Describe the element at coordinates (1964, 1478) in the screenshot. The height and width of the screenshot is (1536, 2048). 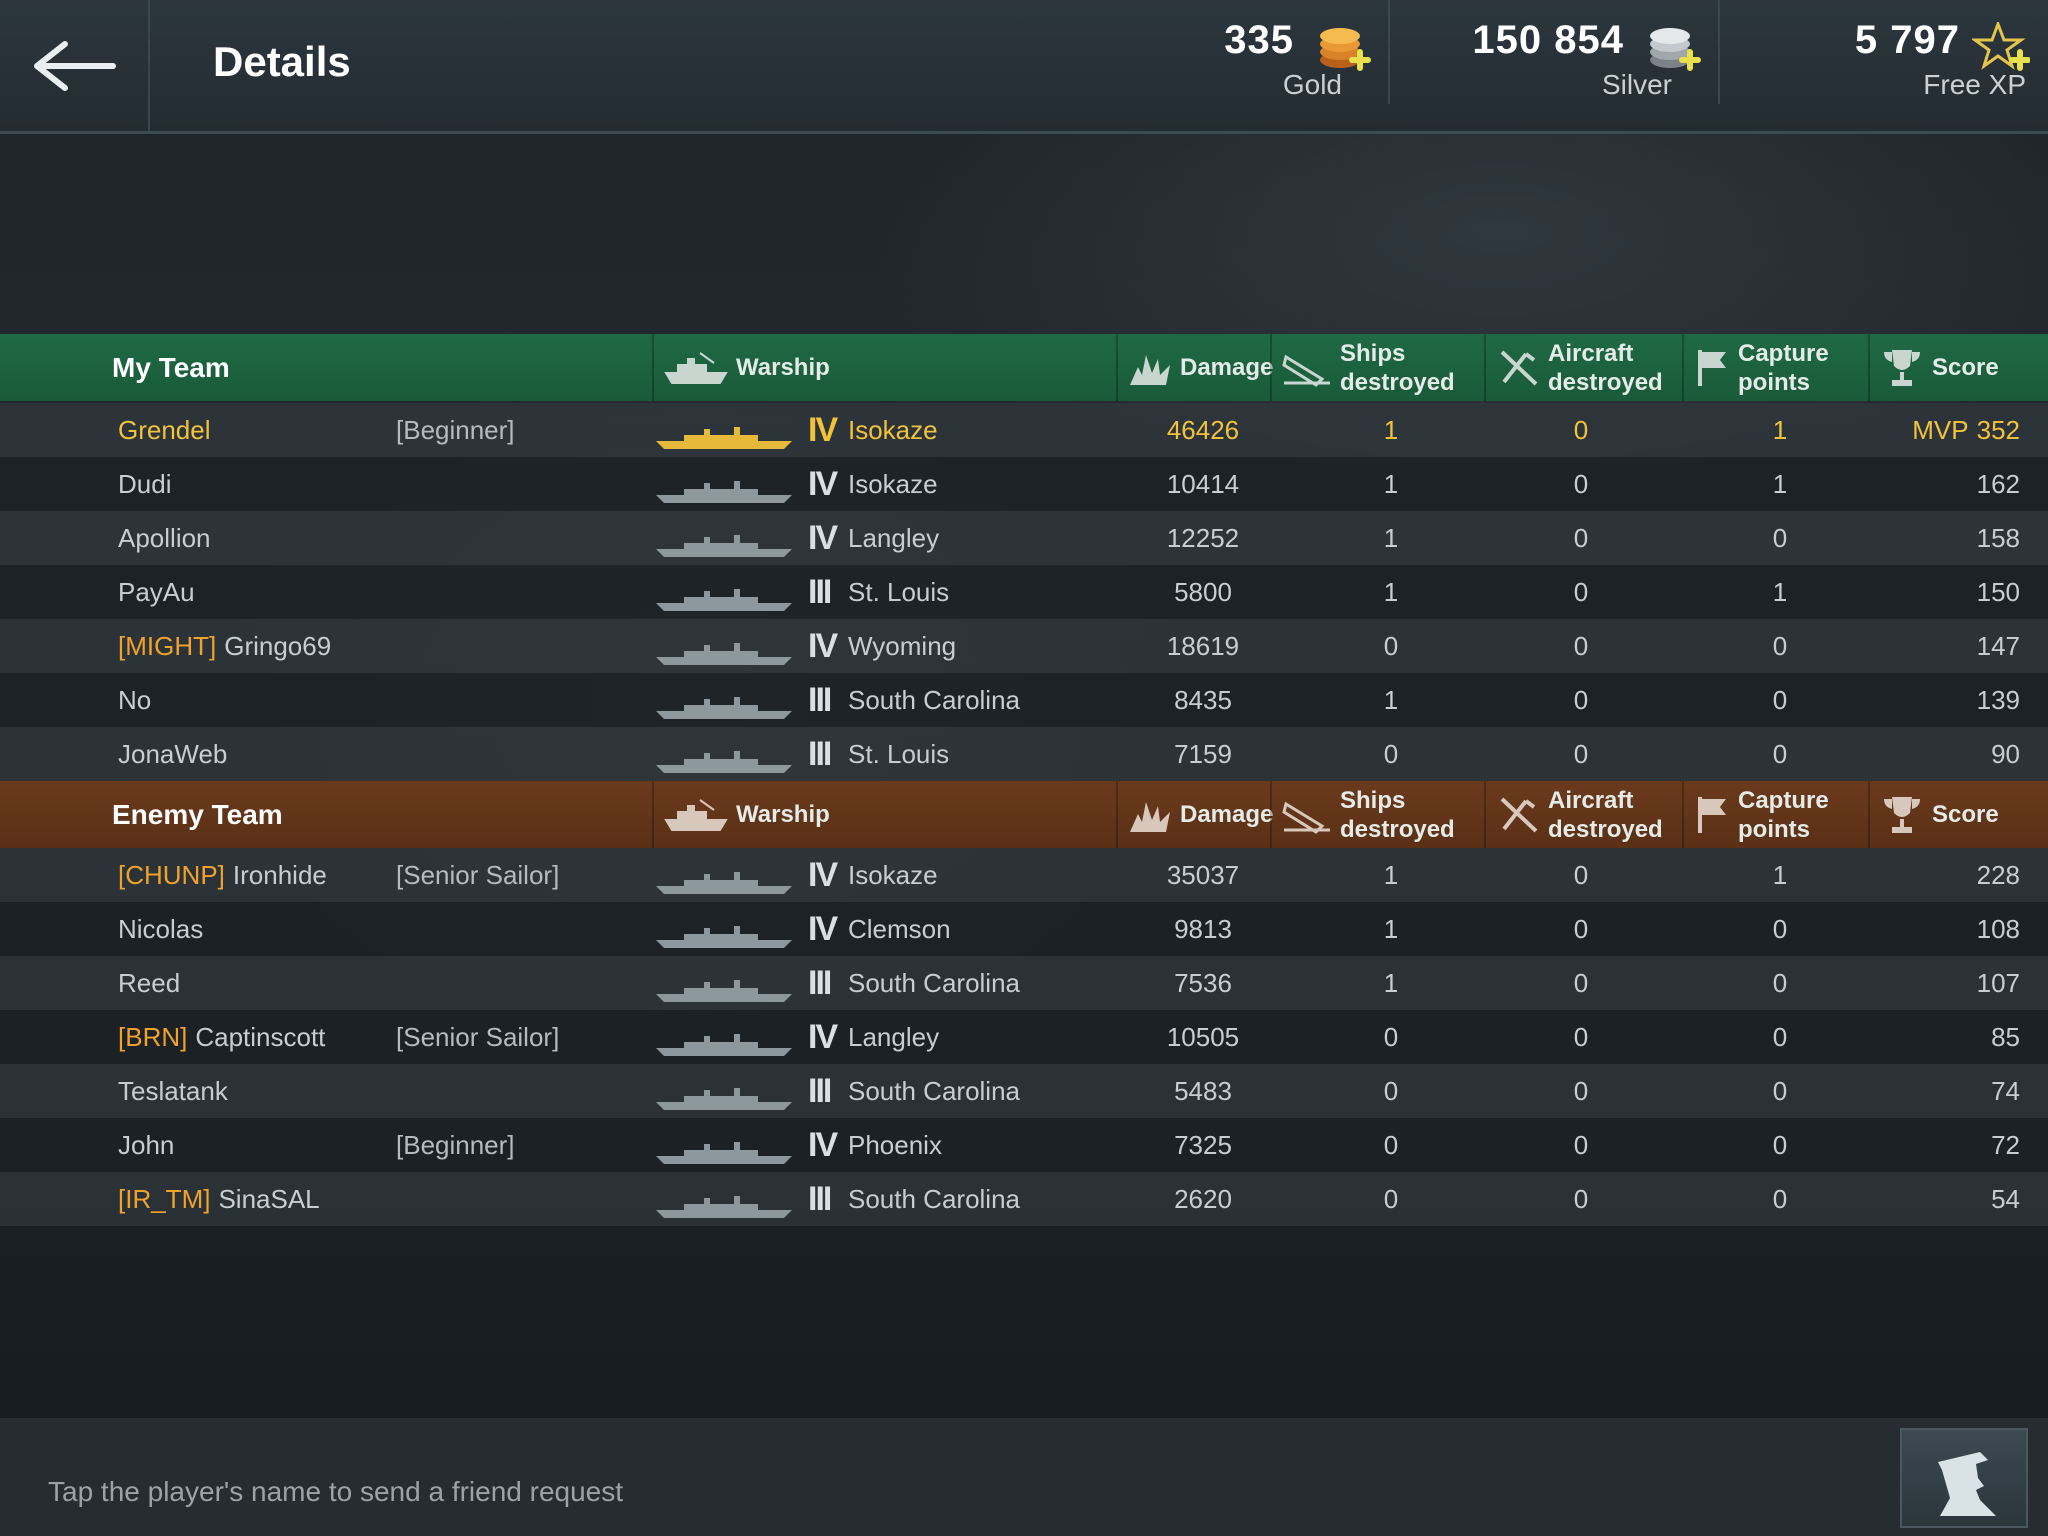
I see `captain-portrait-button` at that location.